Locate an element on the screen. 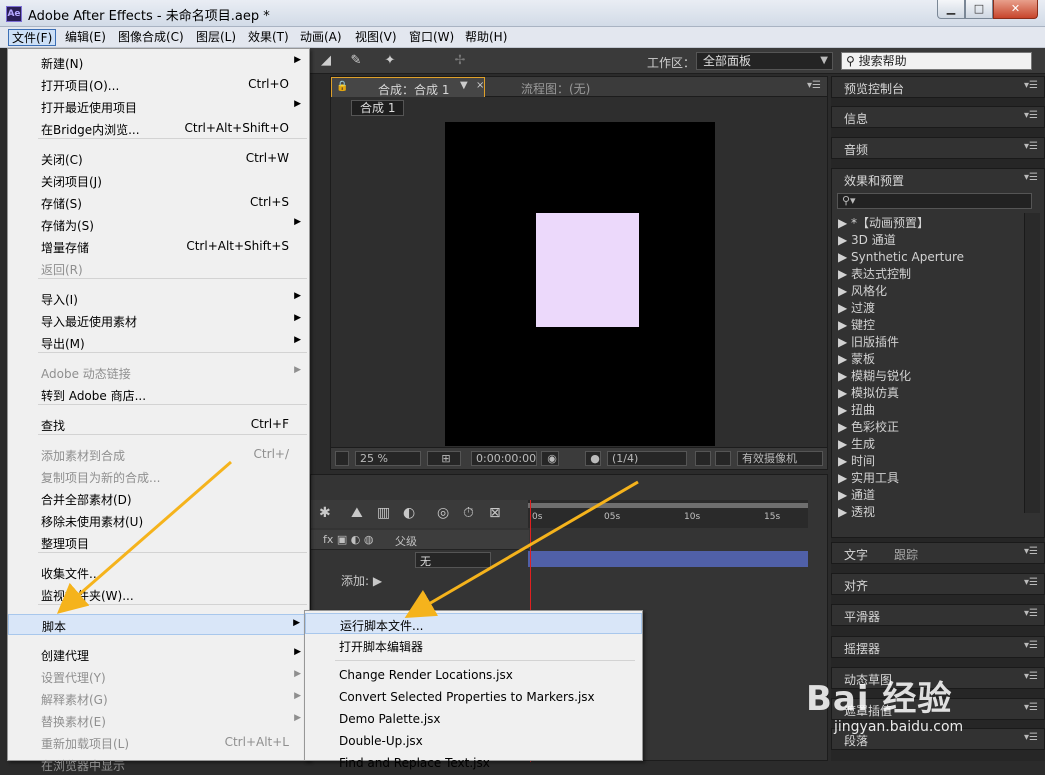 The height and width of the screenshot is (775, 1045). transparency-grid-icon is located at coordinates (723, 458).